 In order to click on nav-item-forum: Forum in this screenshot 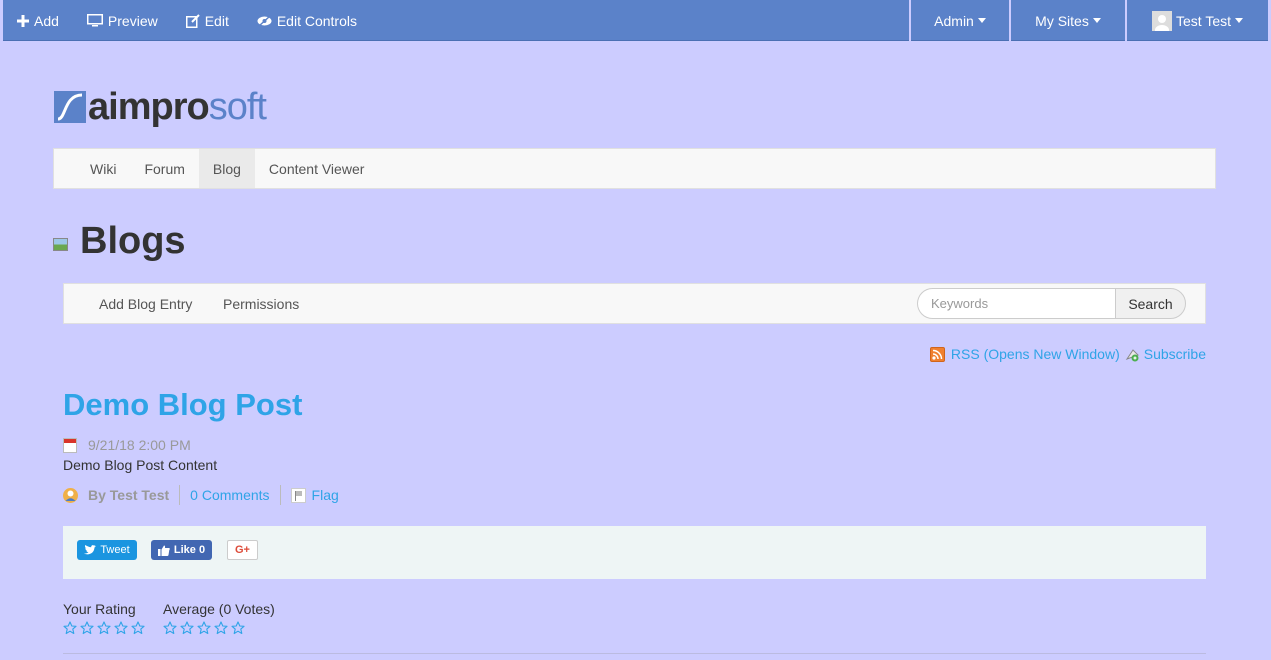, I will do `click(164, 168)`.